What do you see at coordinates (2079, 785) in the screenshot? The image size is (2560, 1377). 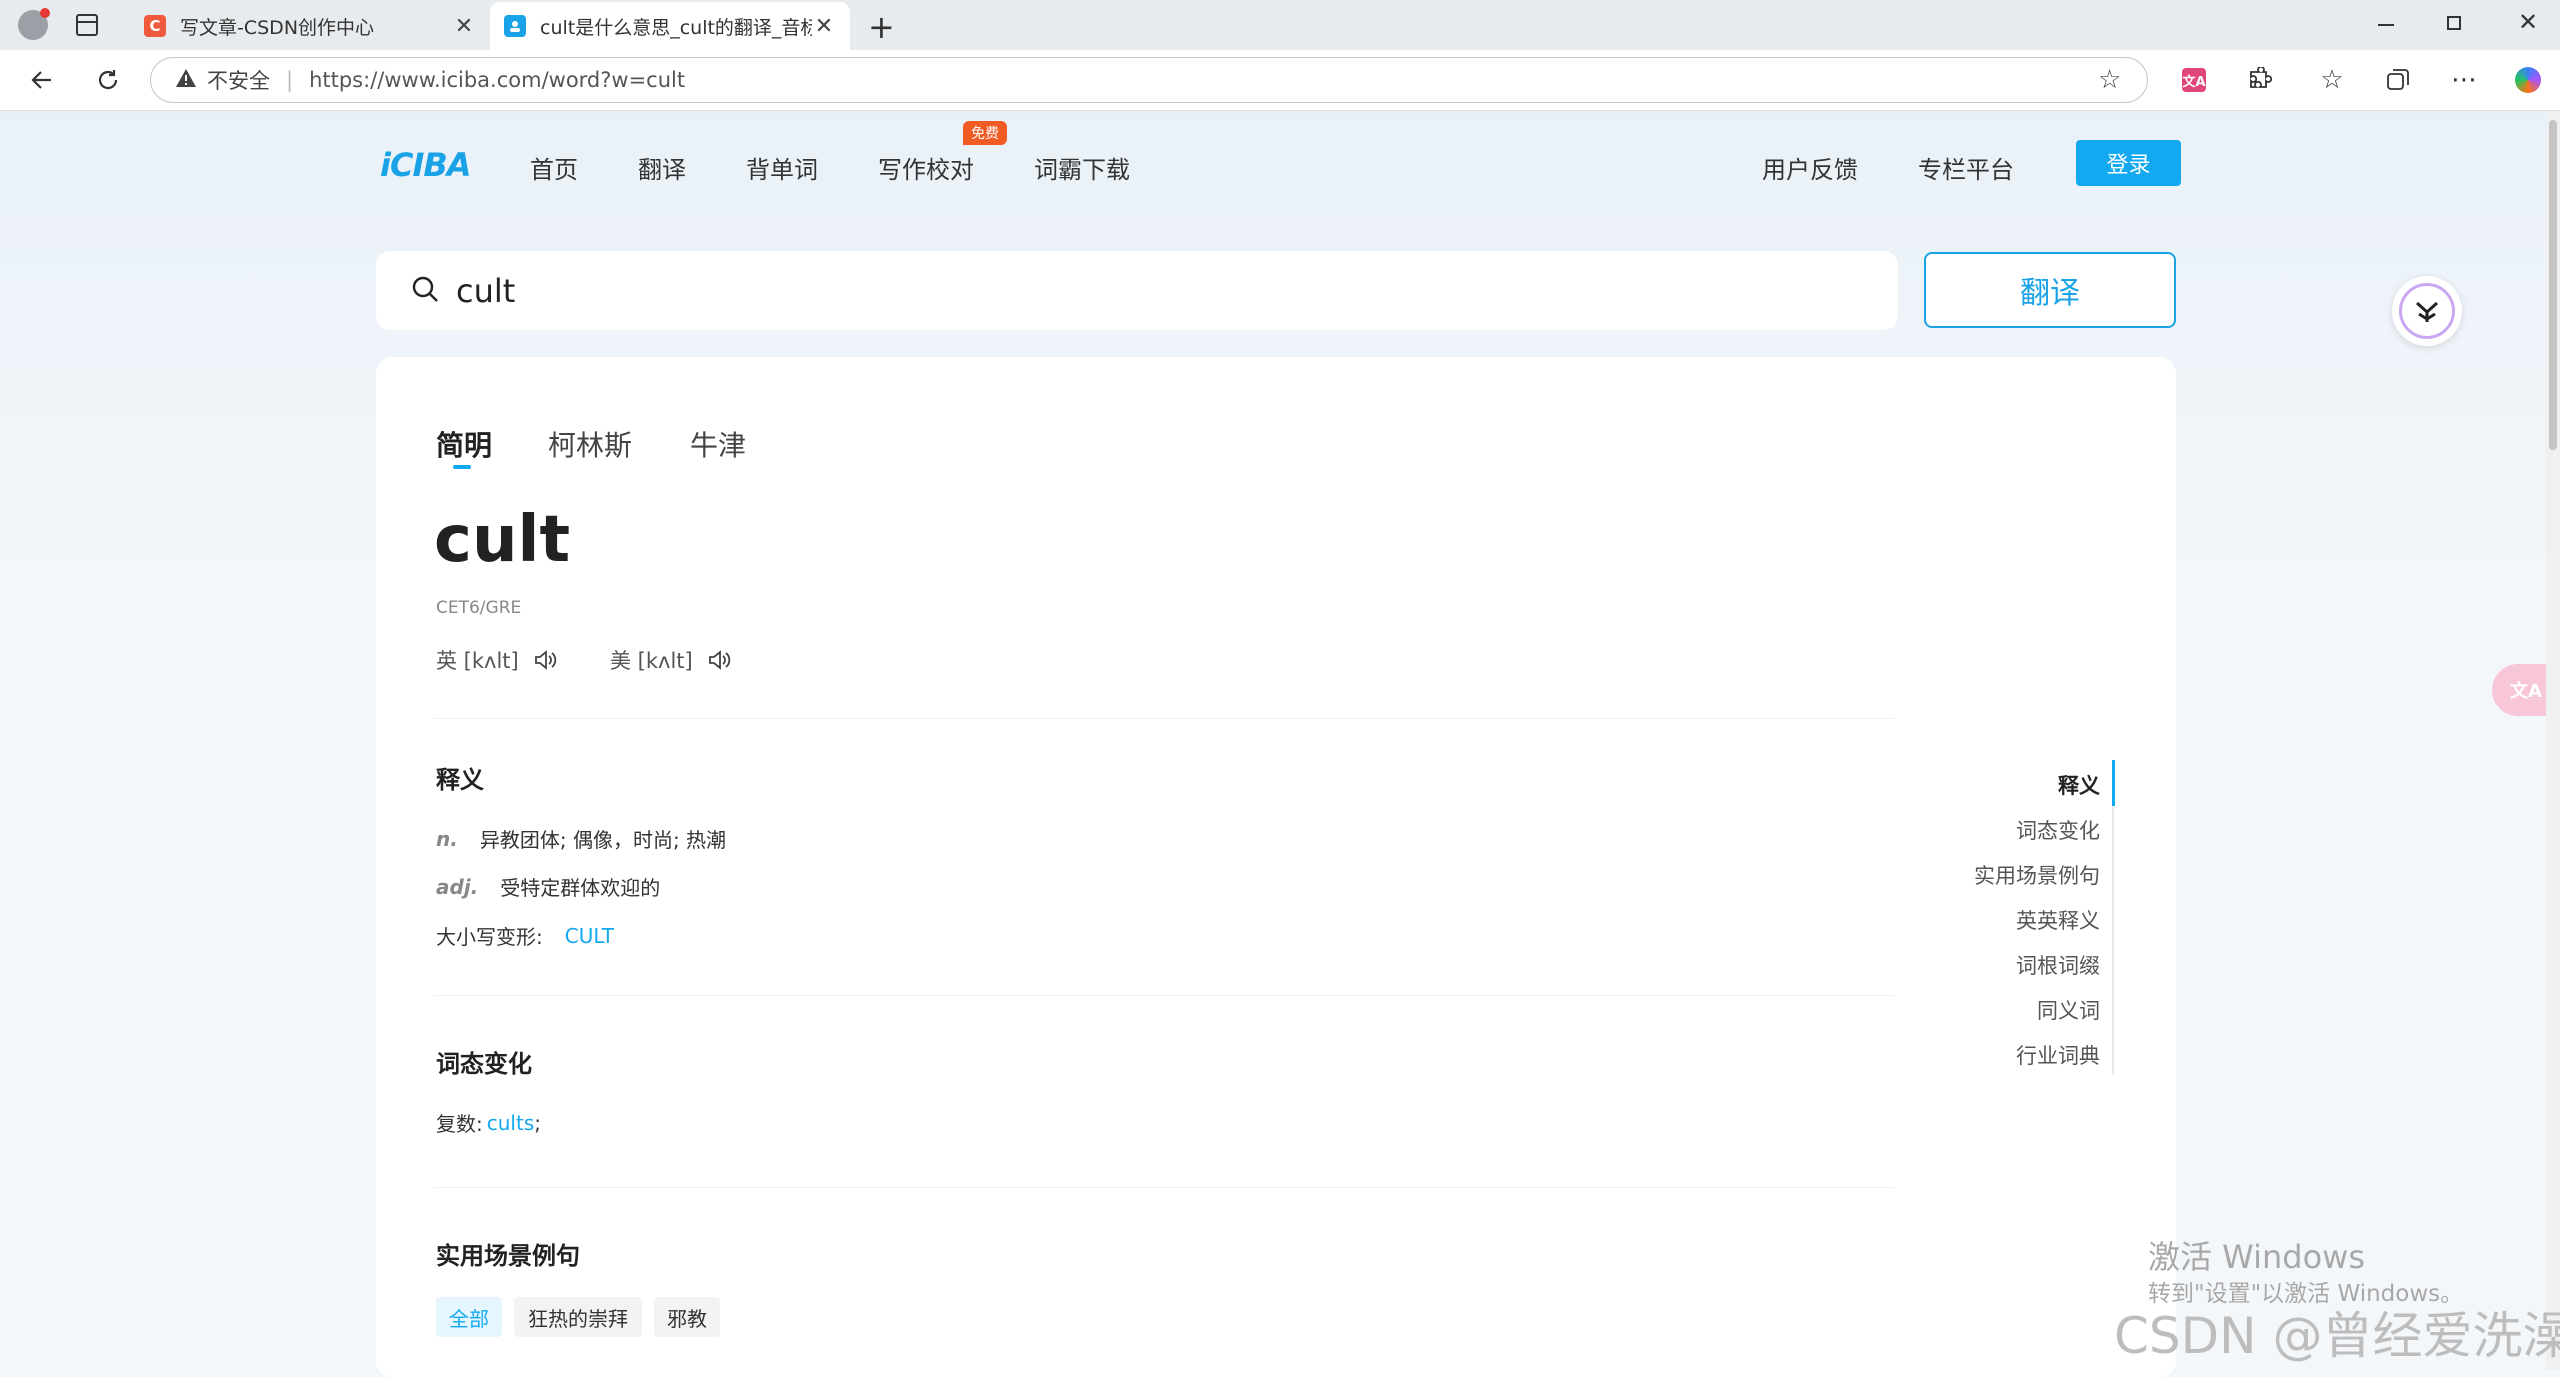 I see `side-nav-definitions: 释义` at bounding box center [2079, 785].